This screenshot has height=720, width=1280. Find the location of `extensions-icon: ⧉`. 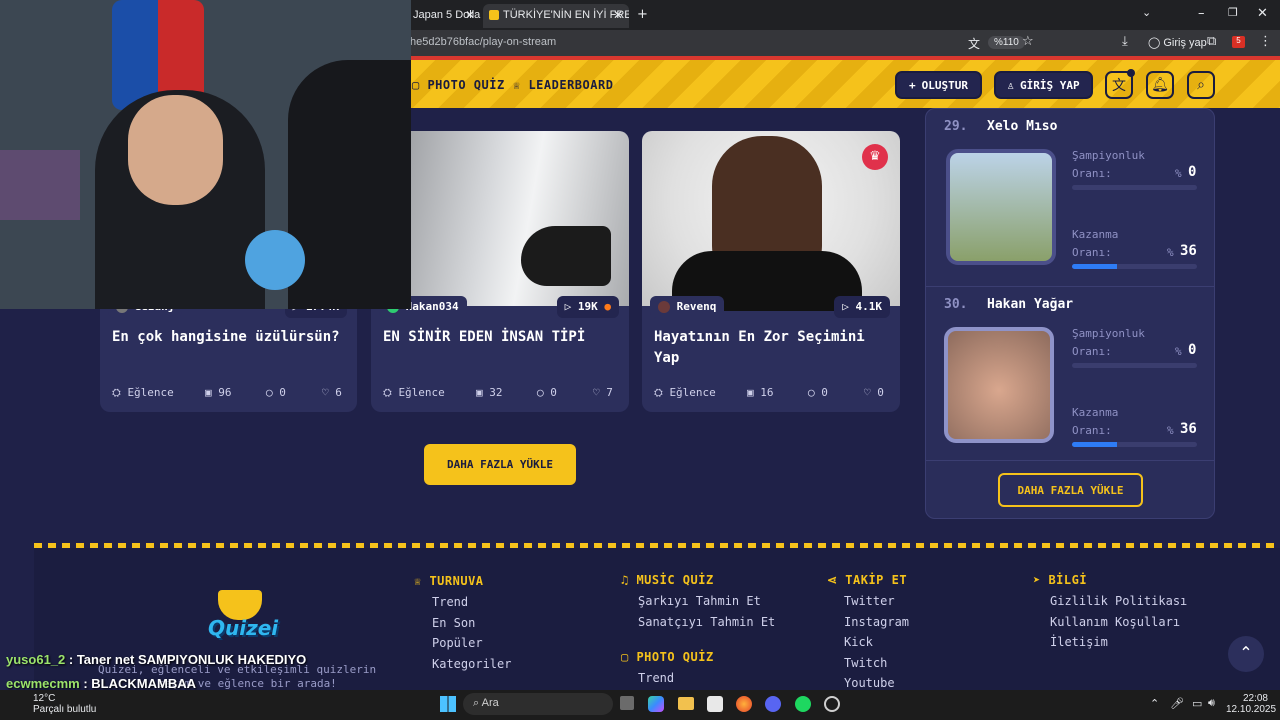

extensions-icon: ⧉ is located at coordinates (1211, 41).